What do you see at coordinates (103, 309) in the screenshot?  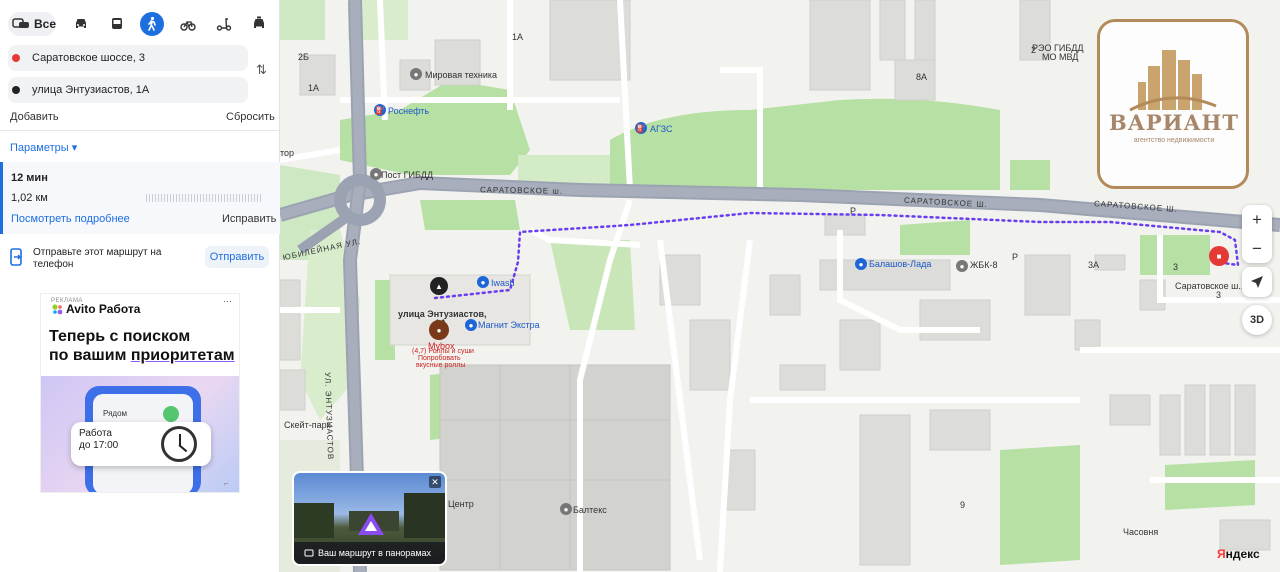 I see `ad-brand-label: Avito Работа` at bounding box center [103, 309].